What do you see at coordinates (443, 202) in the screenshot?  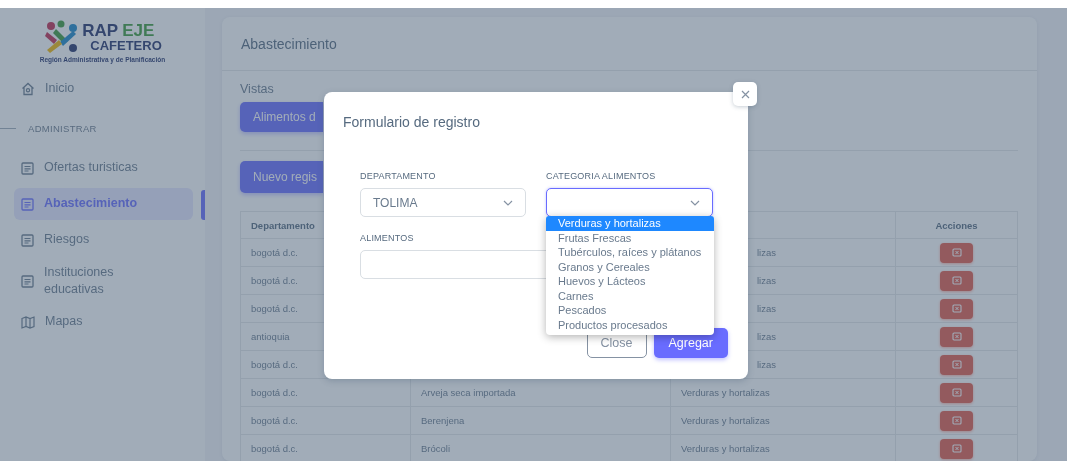 I see `select-field: TOLIMA` at bounding box center [443, 202].